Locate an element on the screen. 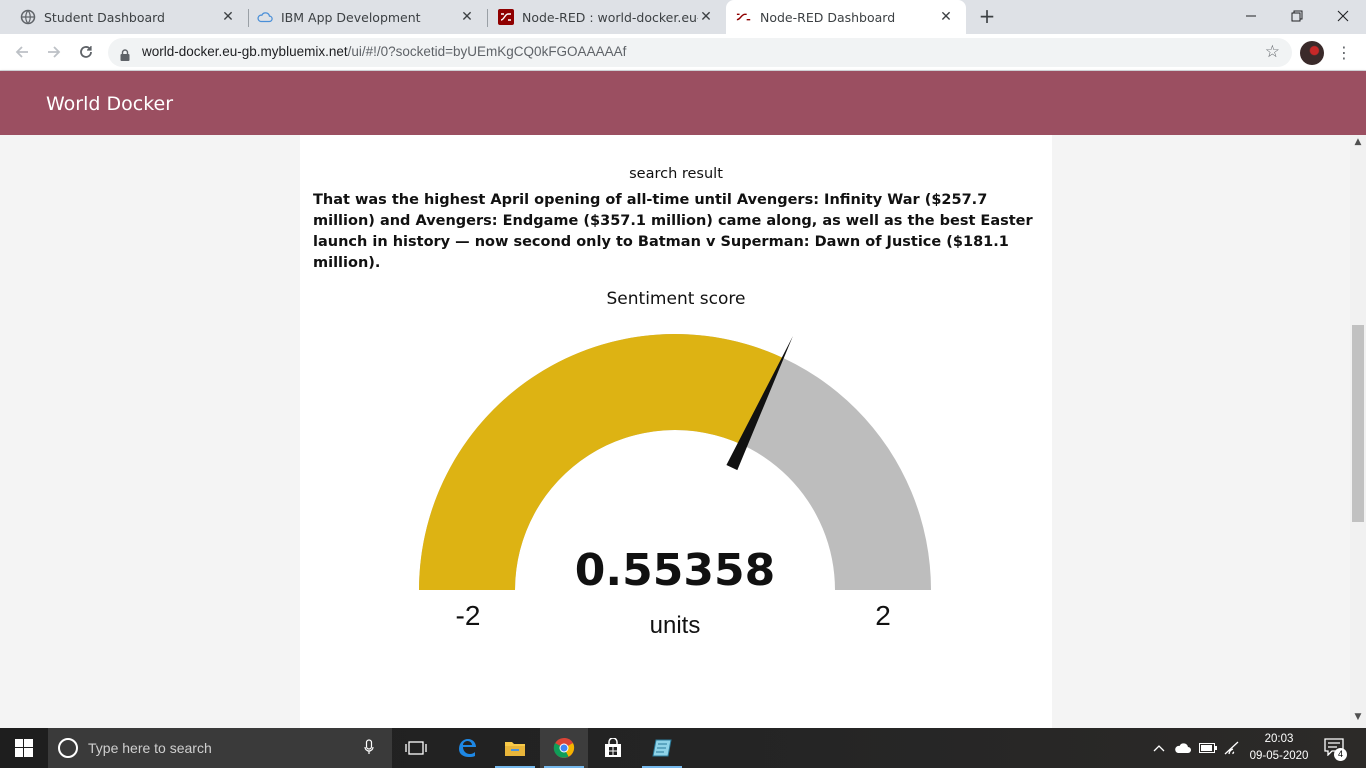 Image resolution: width=1366 pixels, height=768 pixels. wifi-icon is located at coordinates (1232, 748).